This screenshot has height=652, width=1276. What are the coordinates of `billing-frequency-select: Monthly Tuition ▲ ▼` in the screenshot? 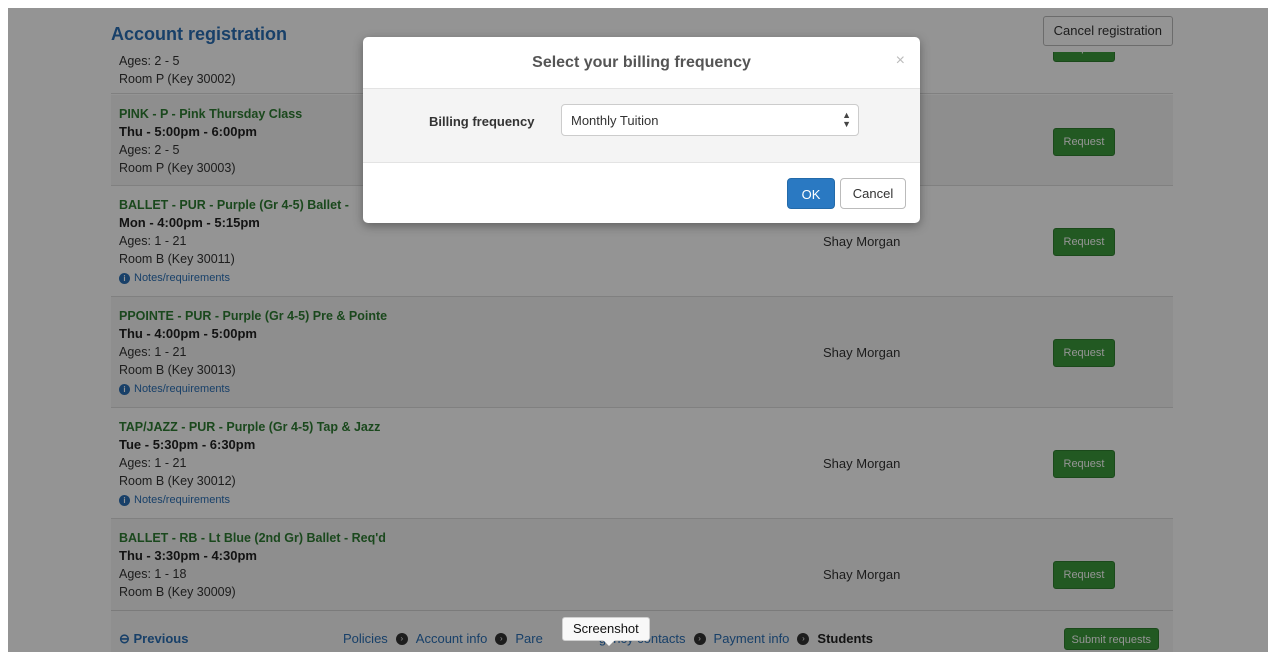 It's located at (710, 120).